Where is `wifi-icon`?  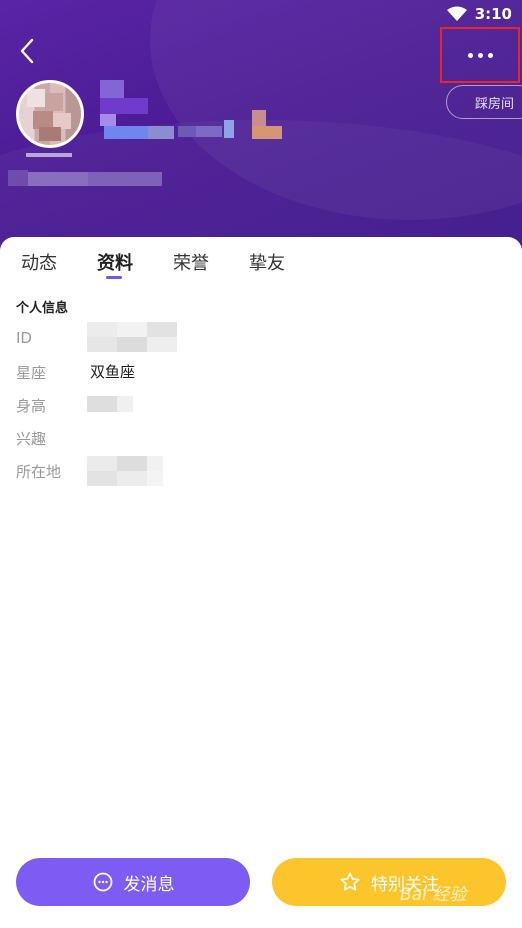 wifi-icon is located at coordinates (456, 13).